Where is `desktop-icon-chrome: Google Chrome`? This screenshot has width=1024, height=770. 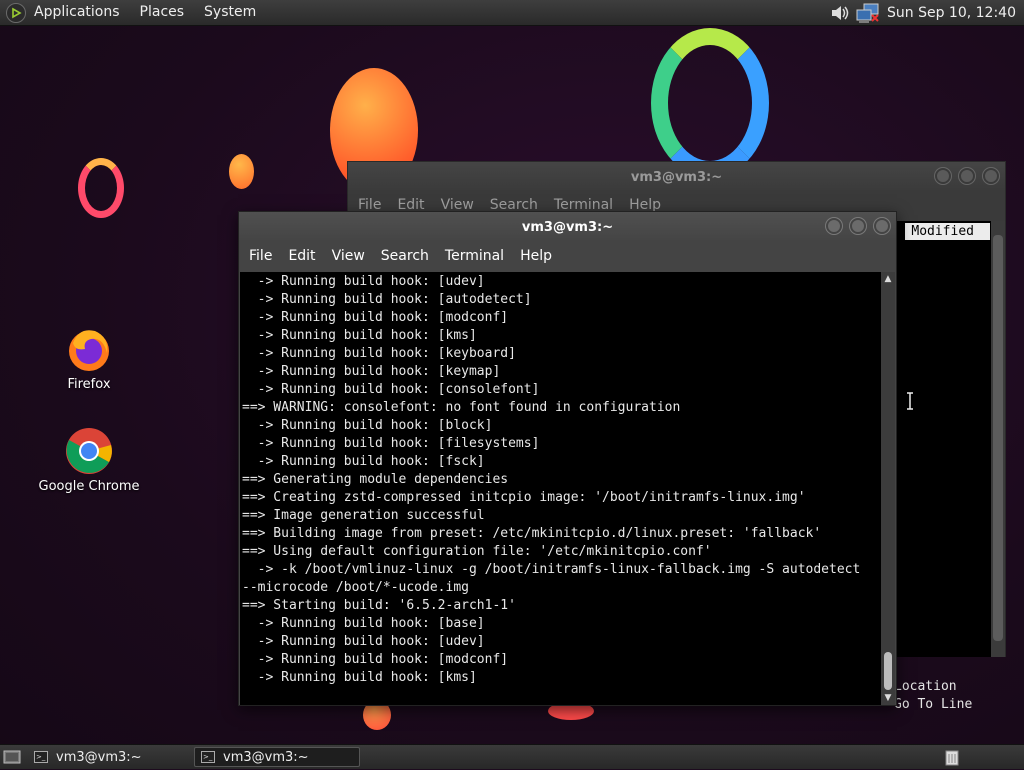
desktop-icon-chrome: Google Chrome is located at coordinates (89, 460).